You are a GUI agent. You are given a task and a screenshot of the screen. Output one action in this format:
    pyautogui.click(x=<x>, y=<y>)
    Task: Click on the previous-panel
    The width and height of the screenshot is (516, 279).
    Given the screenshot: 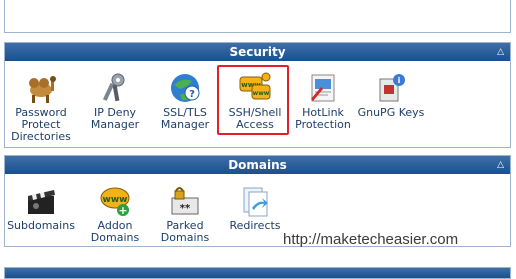 What is the action you would take?
    pyautogui.click(x=257, y=16)
    